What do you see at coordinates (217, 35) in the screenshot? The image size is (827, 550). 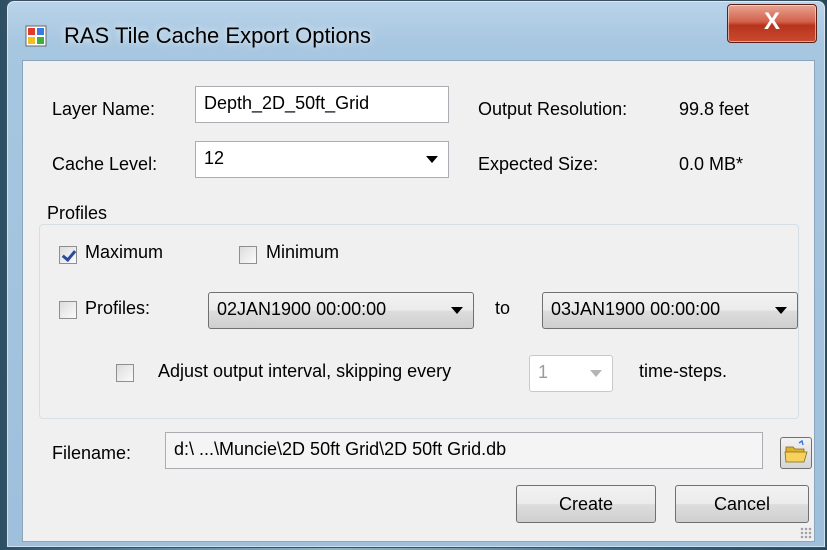 I see `window-title: RAS Tile Cache Export Options` at bounding box center [217, 35].